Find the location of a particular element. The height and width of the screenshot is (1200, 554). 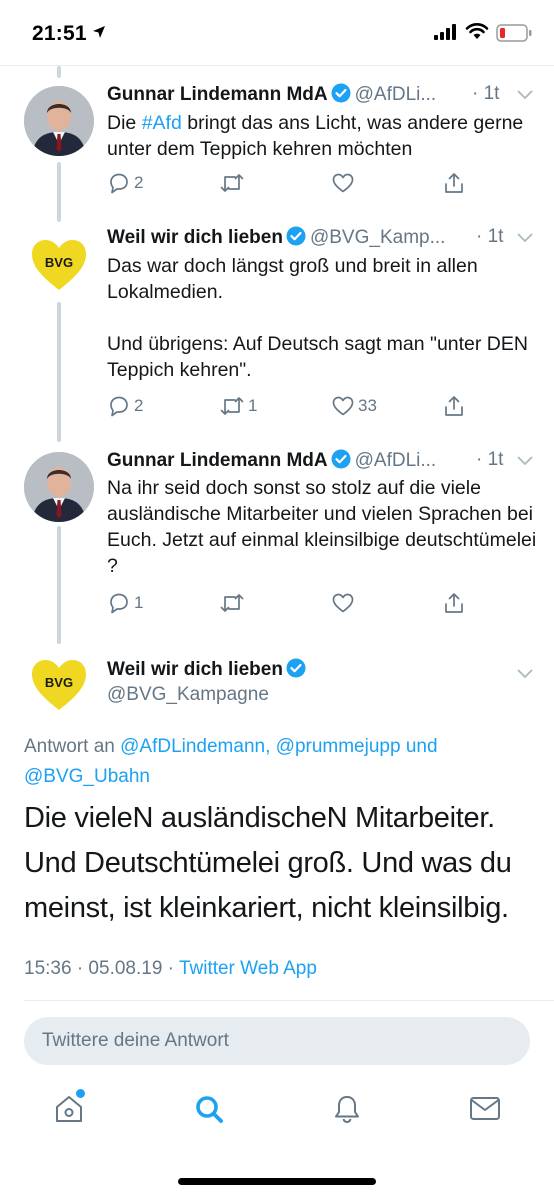

tweet-header: Weil wir dich lieben is located at coordinates (208, 669).